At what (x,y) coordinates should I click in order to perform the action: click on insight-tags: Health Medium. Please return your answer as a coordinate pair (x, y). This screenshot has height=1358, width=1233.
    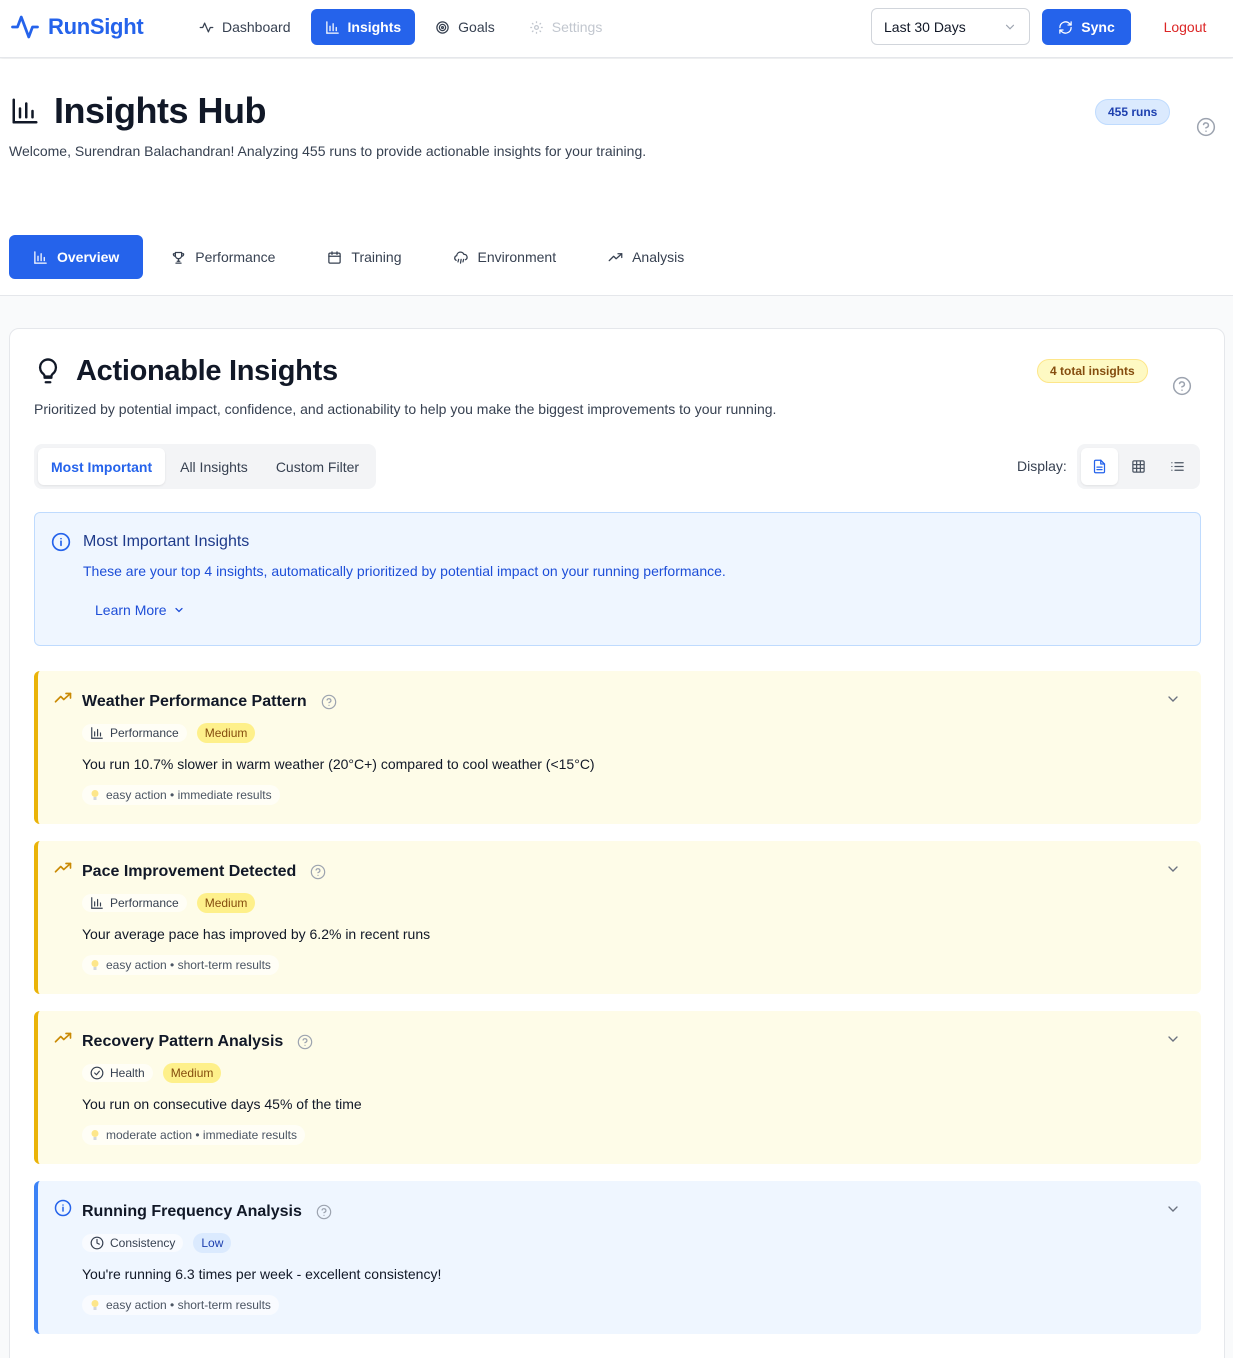
    Looking at the image, I should click on (152, 1073).